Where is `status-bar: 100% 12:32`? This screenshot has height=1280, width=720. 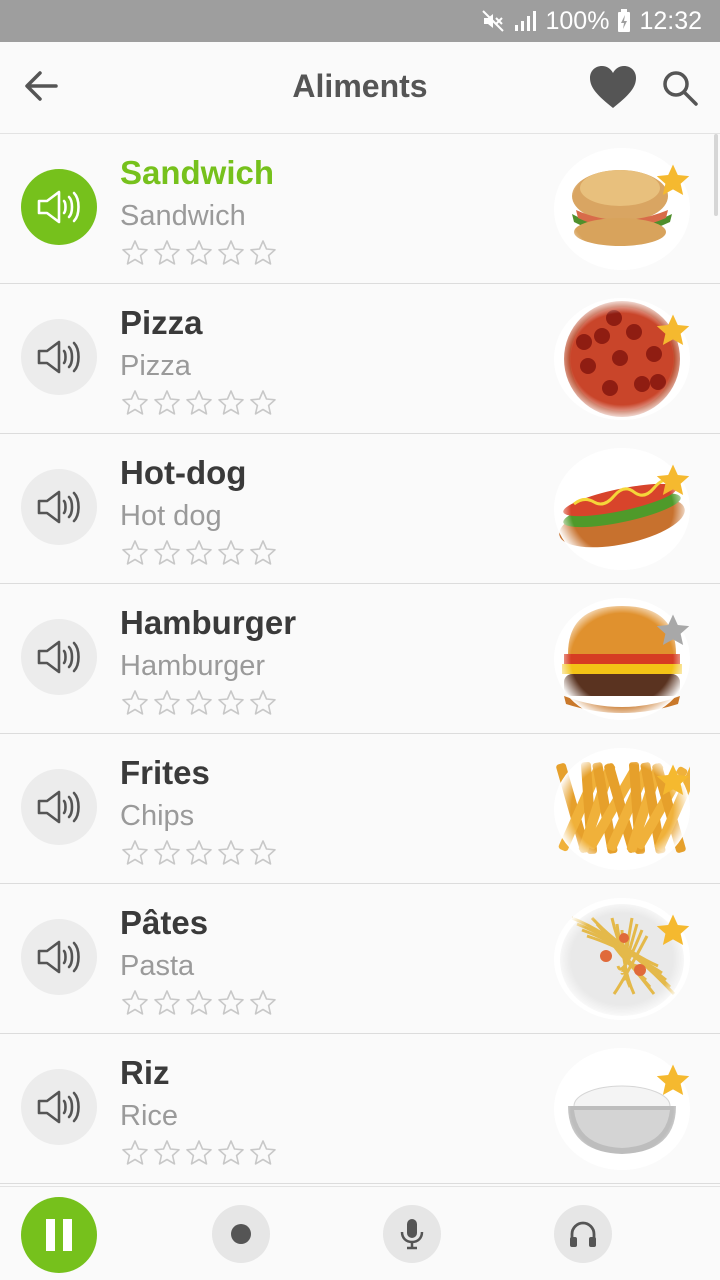
status-bar: 100% 12:32 is located at coordinates (360, 21).